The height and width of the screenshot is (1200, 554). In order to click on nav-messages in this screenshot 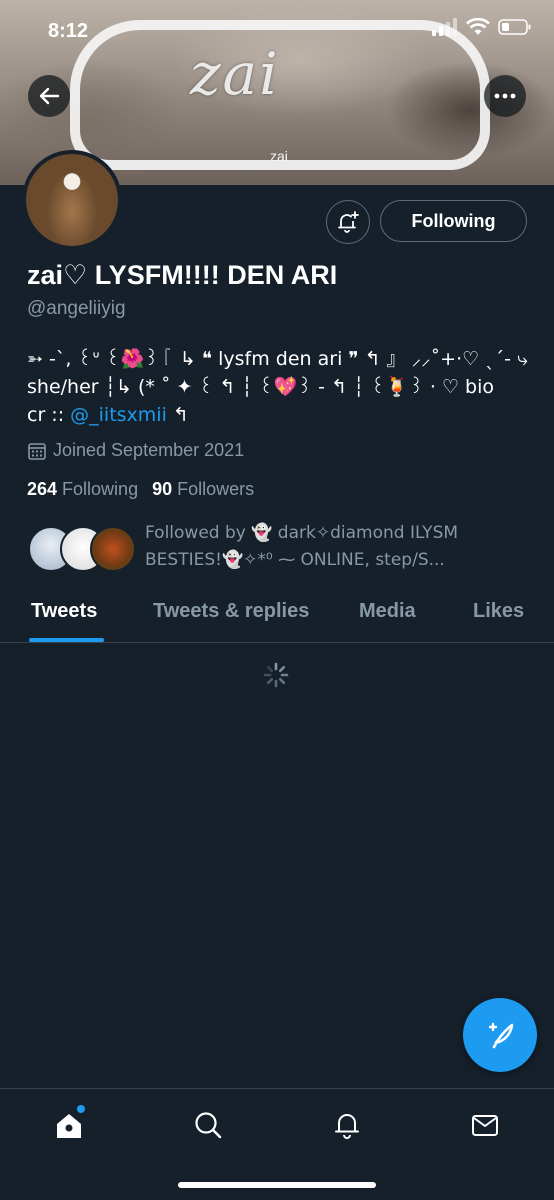, I will do `click(485, 1125)`.